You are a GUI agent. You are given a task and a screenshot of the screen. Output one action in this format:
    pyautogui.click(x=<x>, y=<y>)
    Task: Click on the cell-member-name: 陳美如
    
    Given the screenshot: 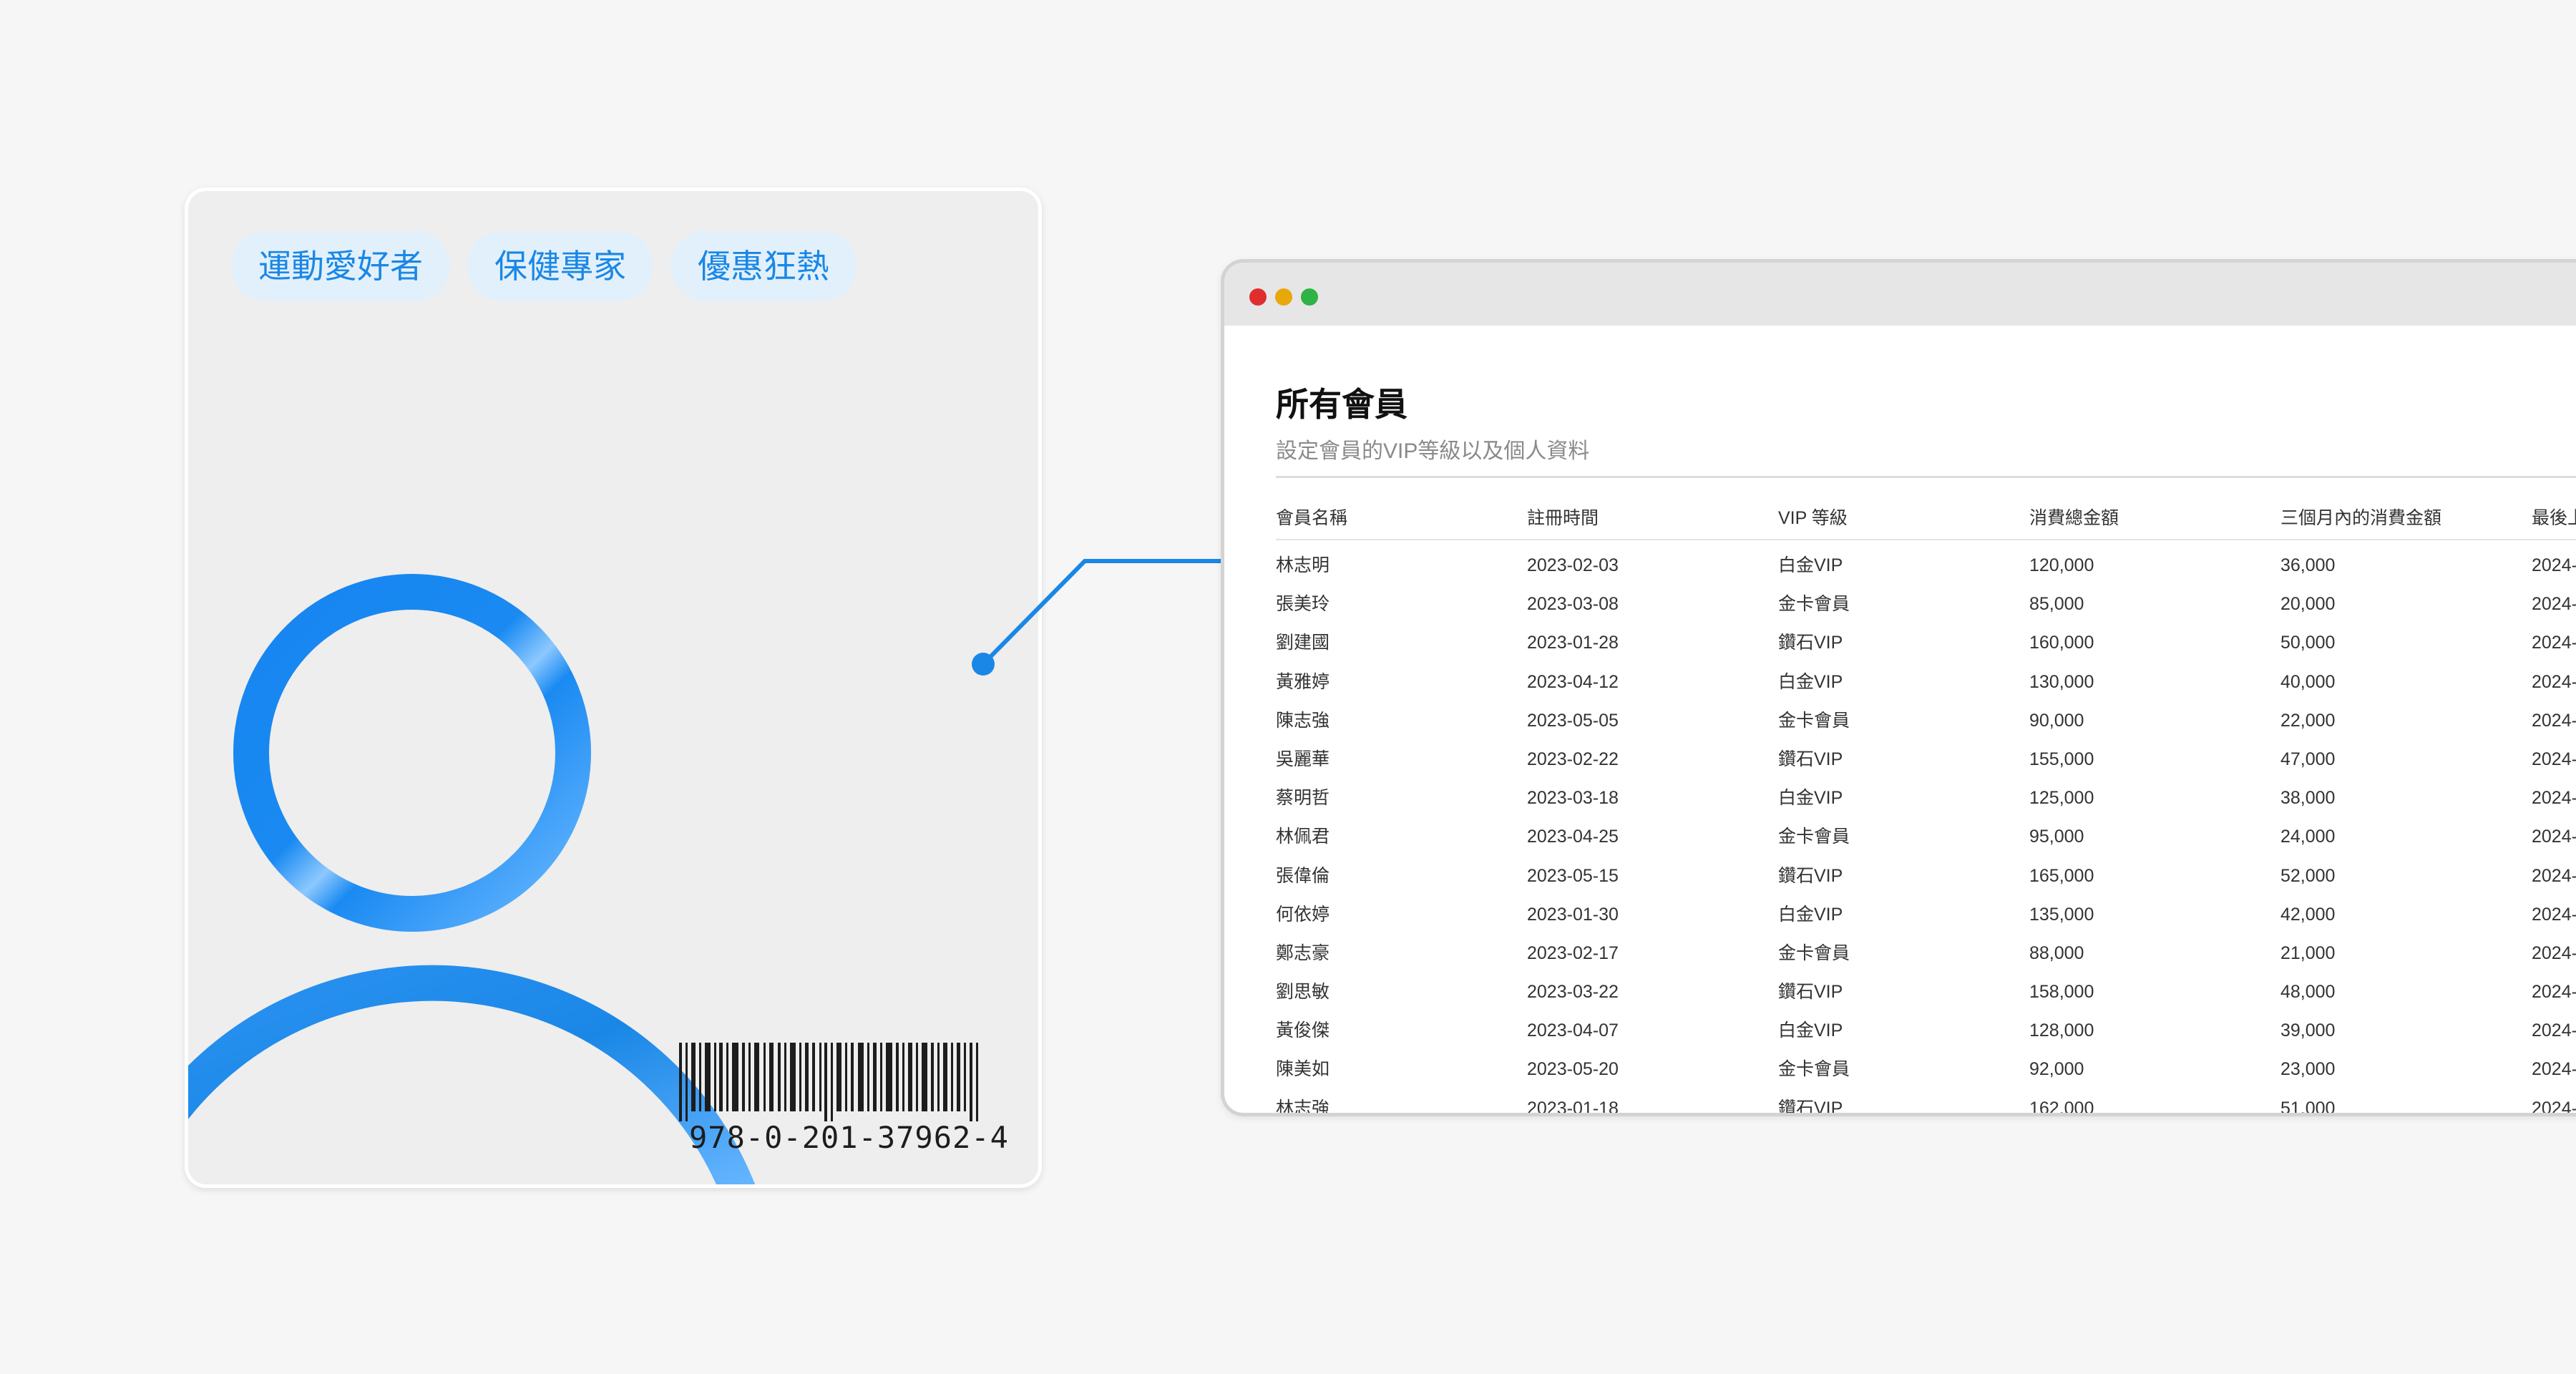 What is the action you would take?
    pyautogui.click(x=1303, y=1069)
    